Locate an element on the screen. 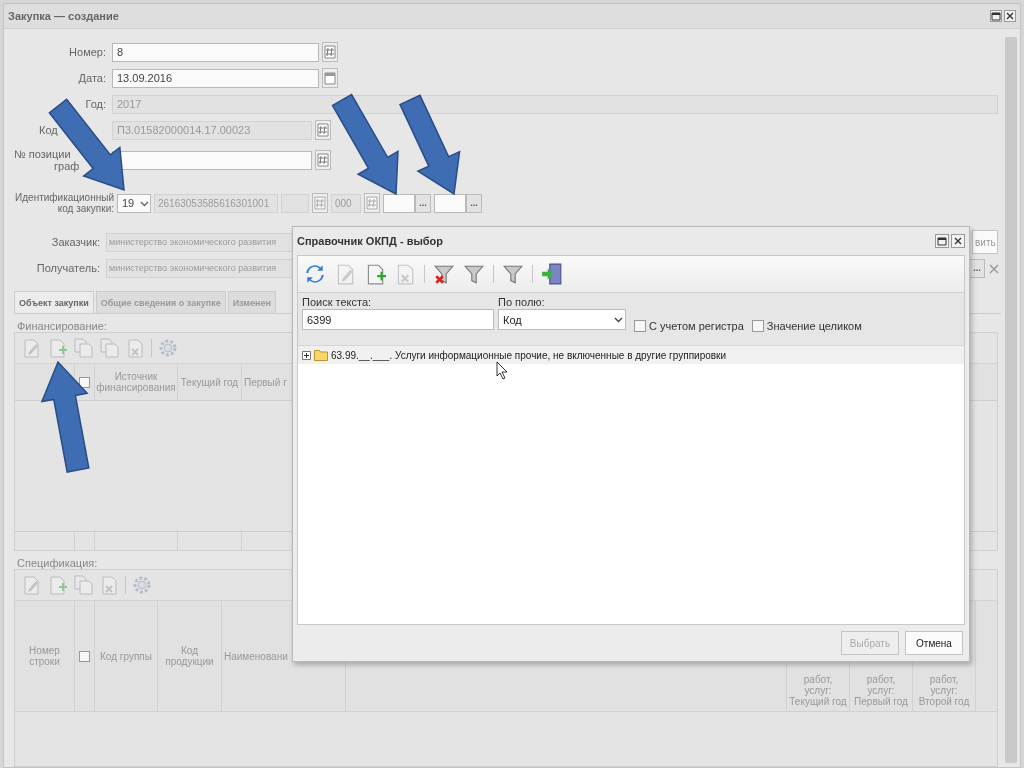  window-title: Закупка — создание is located at coordinates (64, 16).